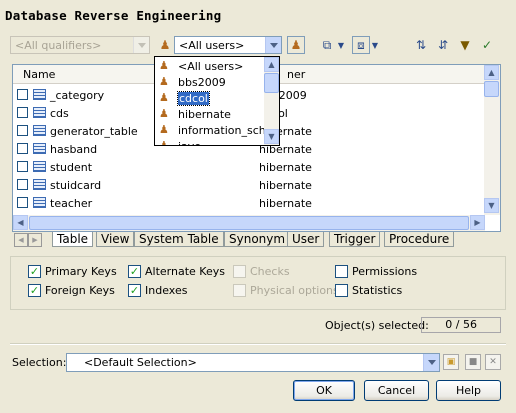  I want to click on dropdown-item: ♟ information_schem, so click(218, 130).